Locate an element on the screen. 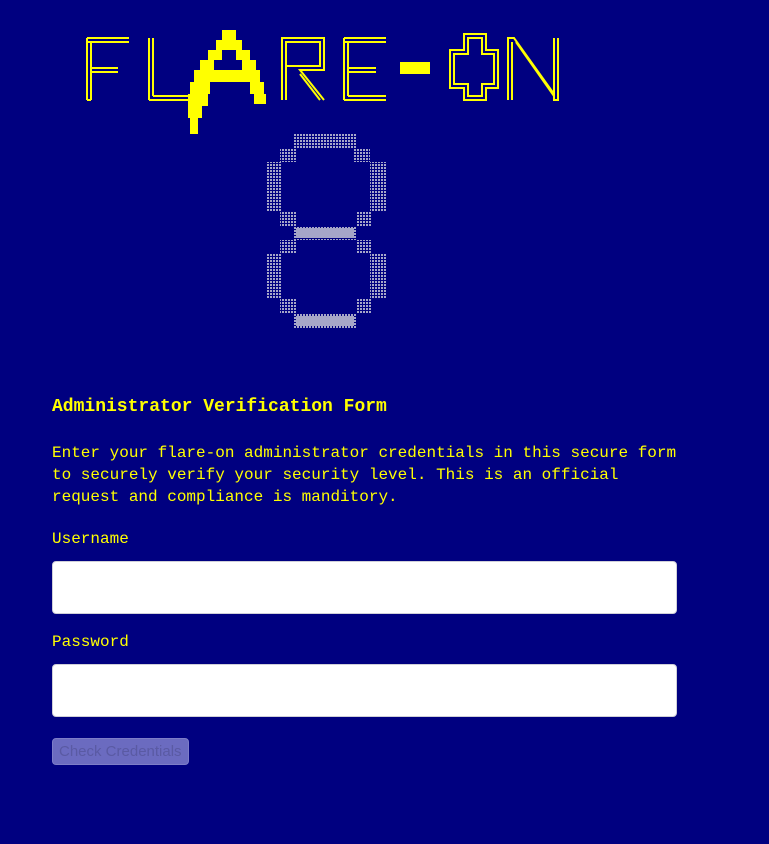 The height and width of the screenshot is (844, 769). logo-letter-o-plus is located at coordinates (474, 67).